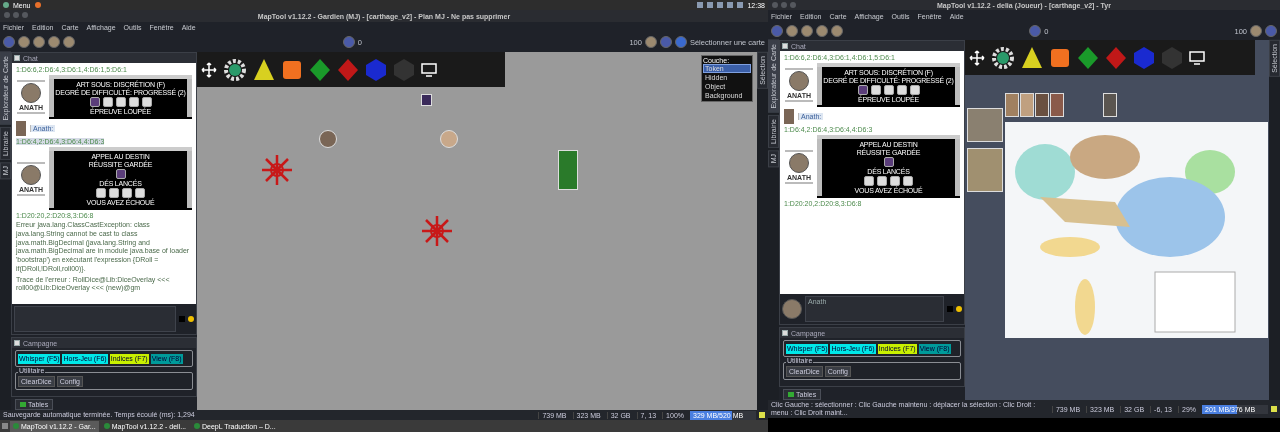 The height and width of the screenshot is (432, 1280). I want to click on card-token, so click(568, 170).